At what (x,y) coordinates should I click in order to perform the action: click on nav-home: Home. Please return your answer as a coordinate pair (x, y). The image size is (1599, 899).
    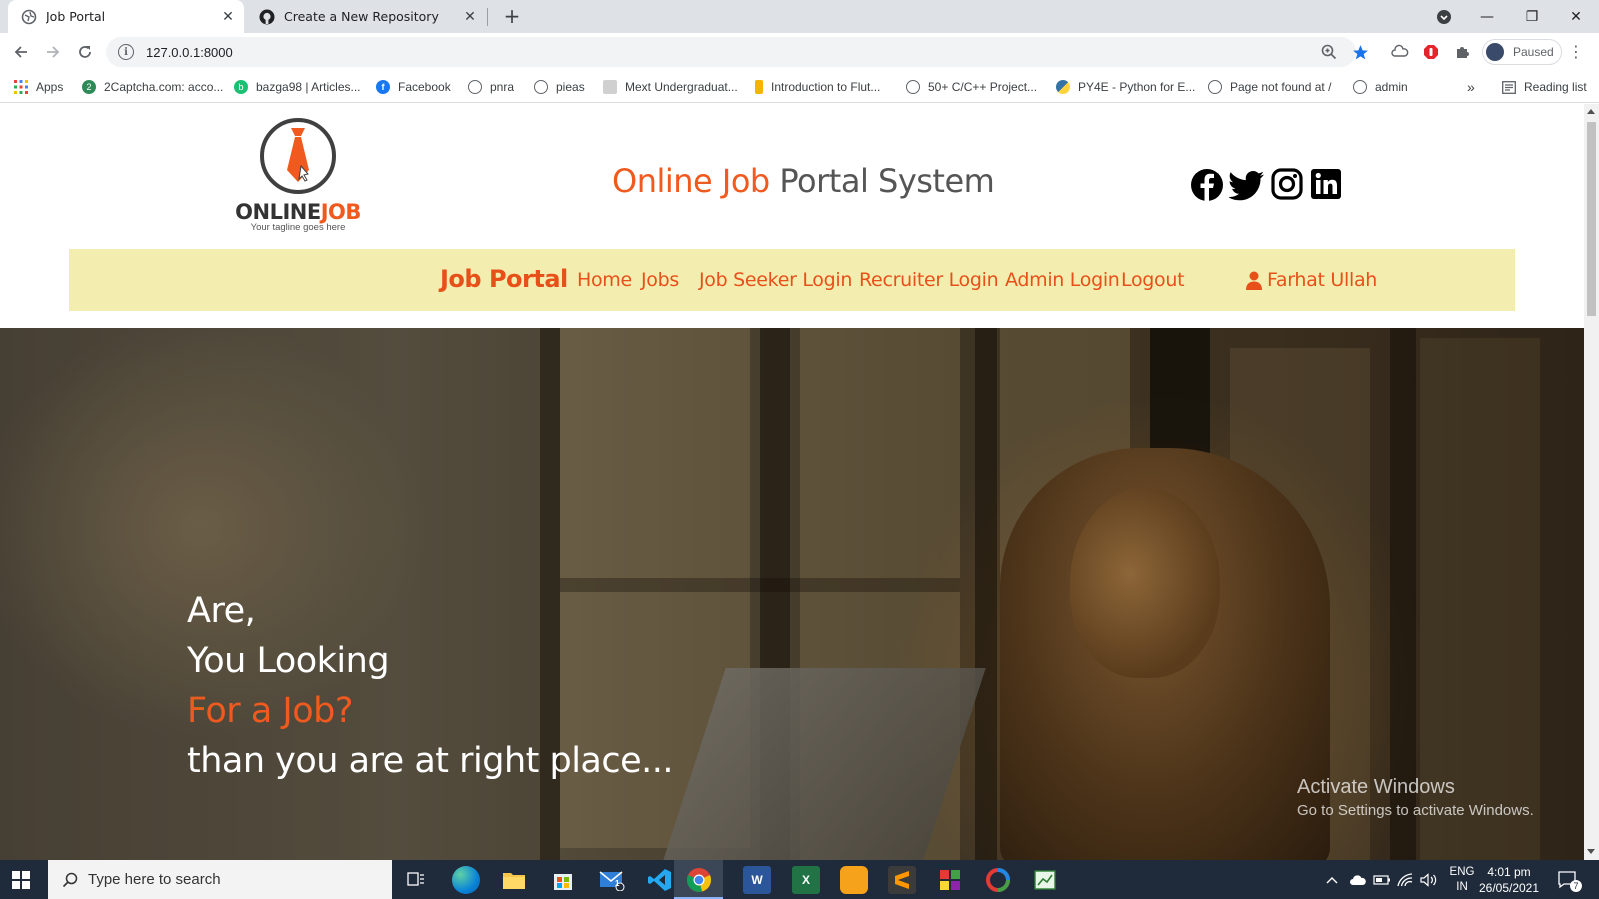
    Looking at the image, I should click on (604, 280).